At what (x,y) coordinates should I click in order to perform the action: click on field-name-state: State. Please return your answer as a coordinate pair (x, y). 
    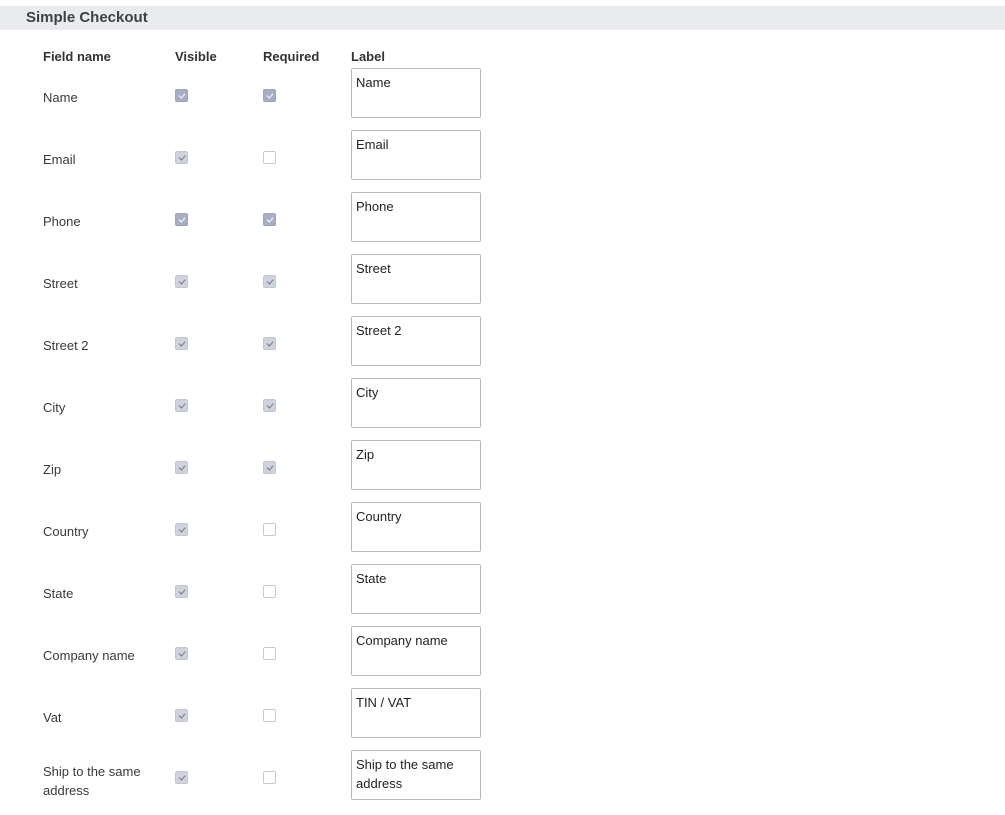
    Looking at the image, I should click on (58, 593).